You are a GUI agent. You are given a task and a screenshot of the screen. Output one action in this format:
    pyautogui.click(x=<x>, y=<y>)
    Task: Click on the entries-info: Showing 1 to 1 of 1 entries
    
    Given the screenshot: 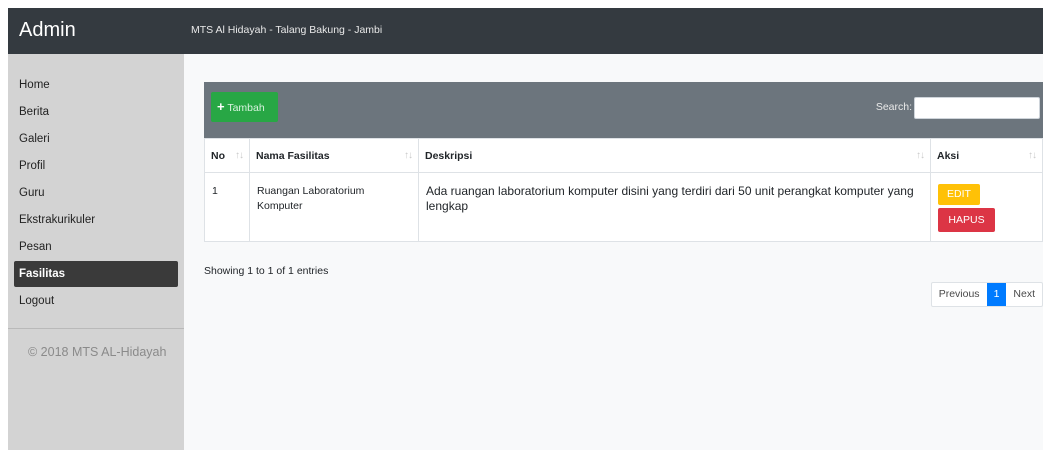 What is the action you would take?
    pyautogui.click(x=266, y=271)
    